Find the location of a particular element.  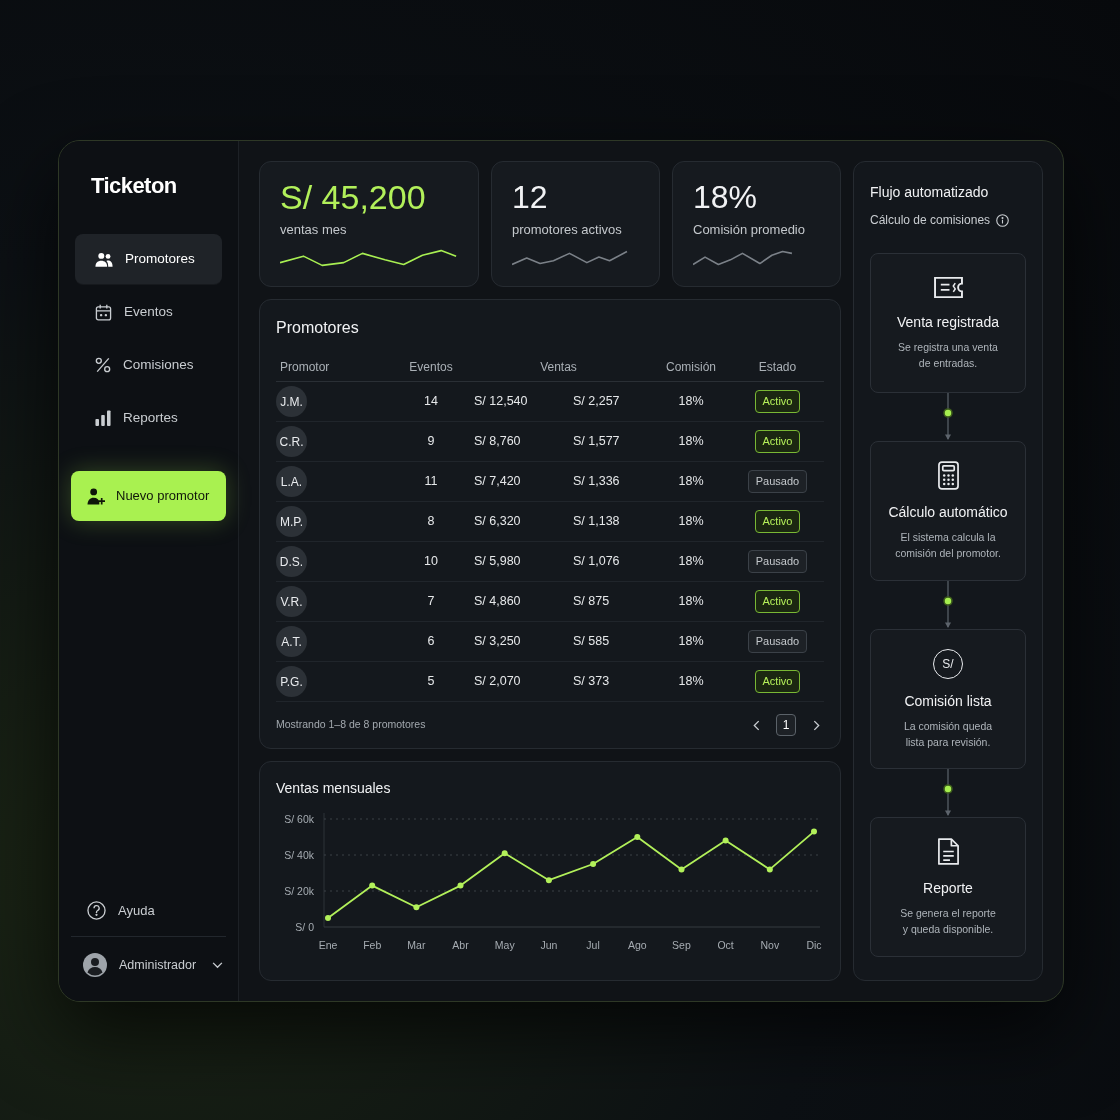

new-promoter-button: Nuevo promotor is located at coordinates (148, 496).